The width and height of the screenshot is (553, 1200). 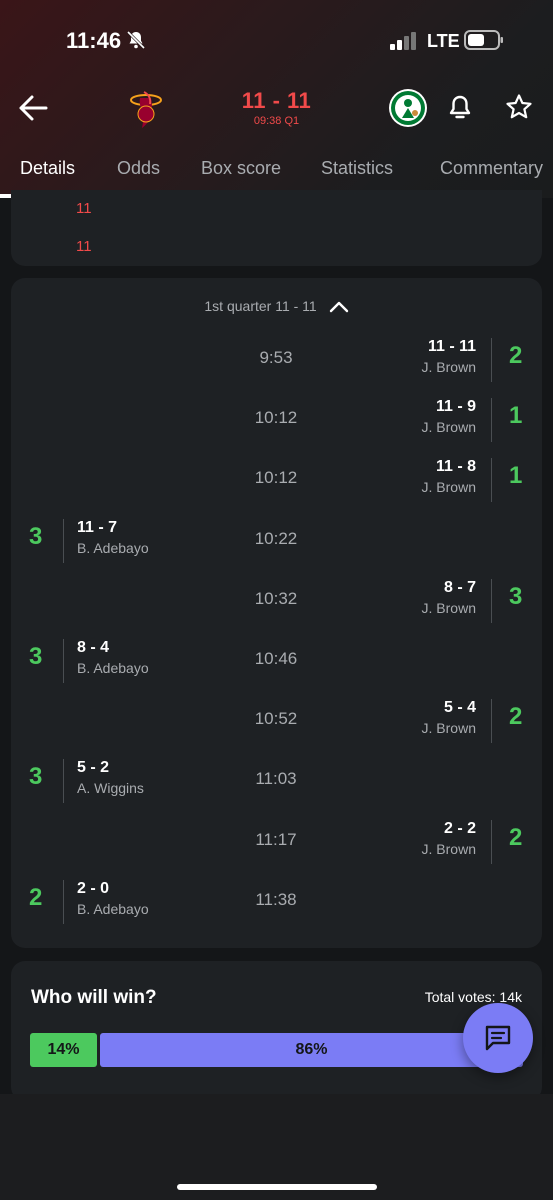 I want to click on event-row: 3 5 - 2 A. Wiggins 11:03, so click(x=276, y=782).